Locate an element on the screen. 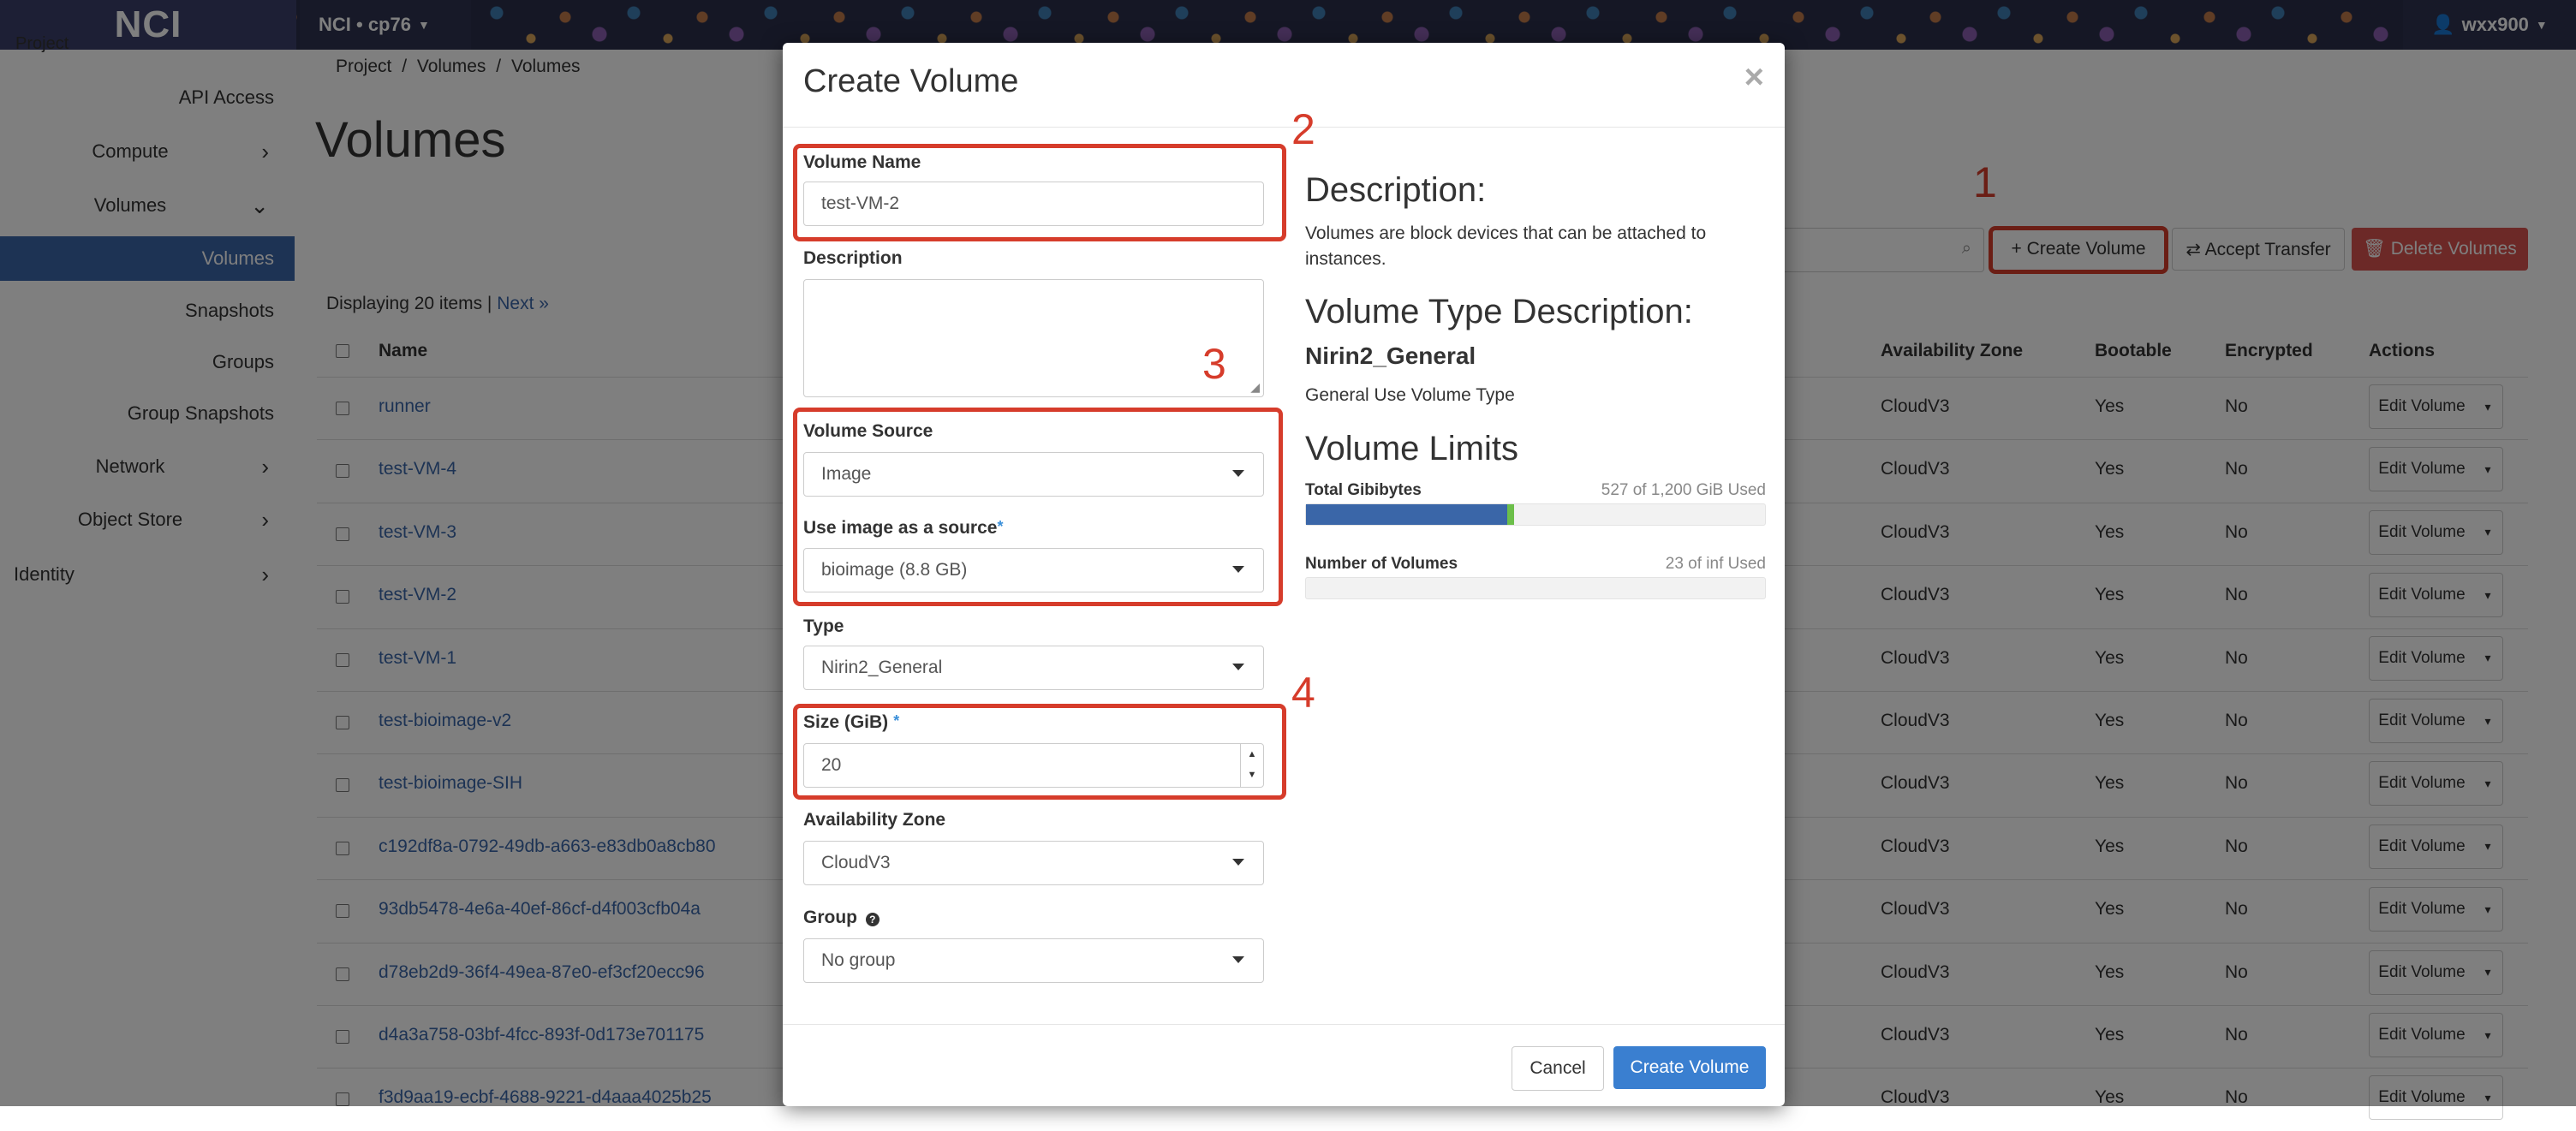 The width and height of the screenshot is (2576, 1131). annotation-number-4: 4 is located at coordinates (1303, 693).